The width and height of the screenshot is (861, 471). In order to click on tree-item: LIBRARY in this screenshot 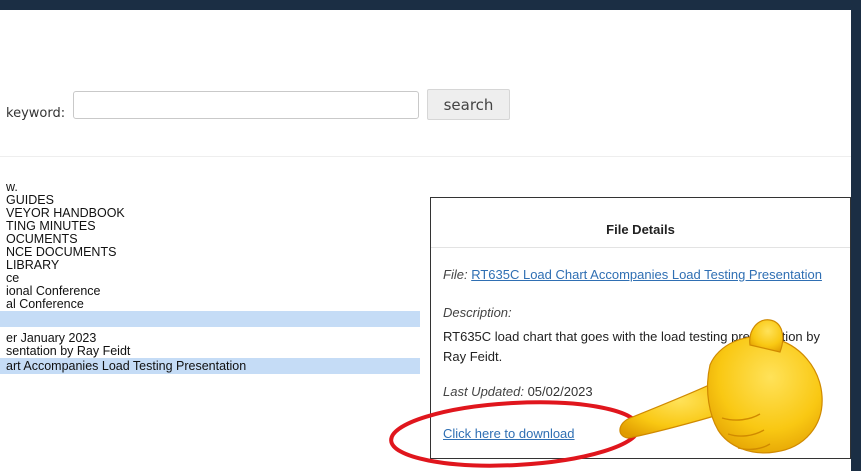, I will do `click(210, 265)`.